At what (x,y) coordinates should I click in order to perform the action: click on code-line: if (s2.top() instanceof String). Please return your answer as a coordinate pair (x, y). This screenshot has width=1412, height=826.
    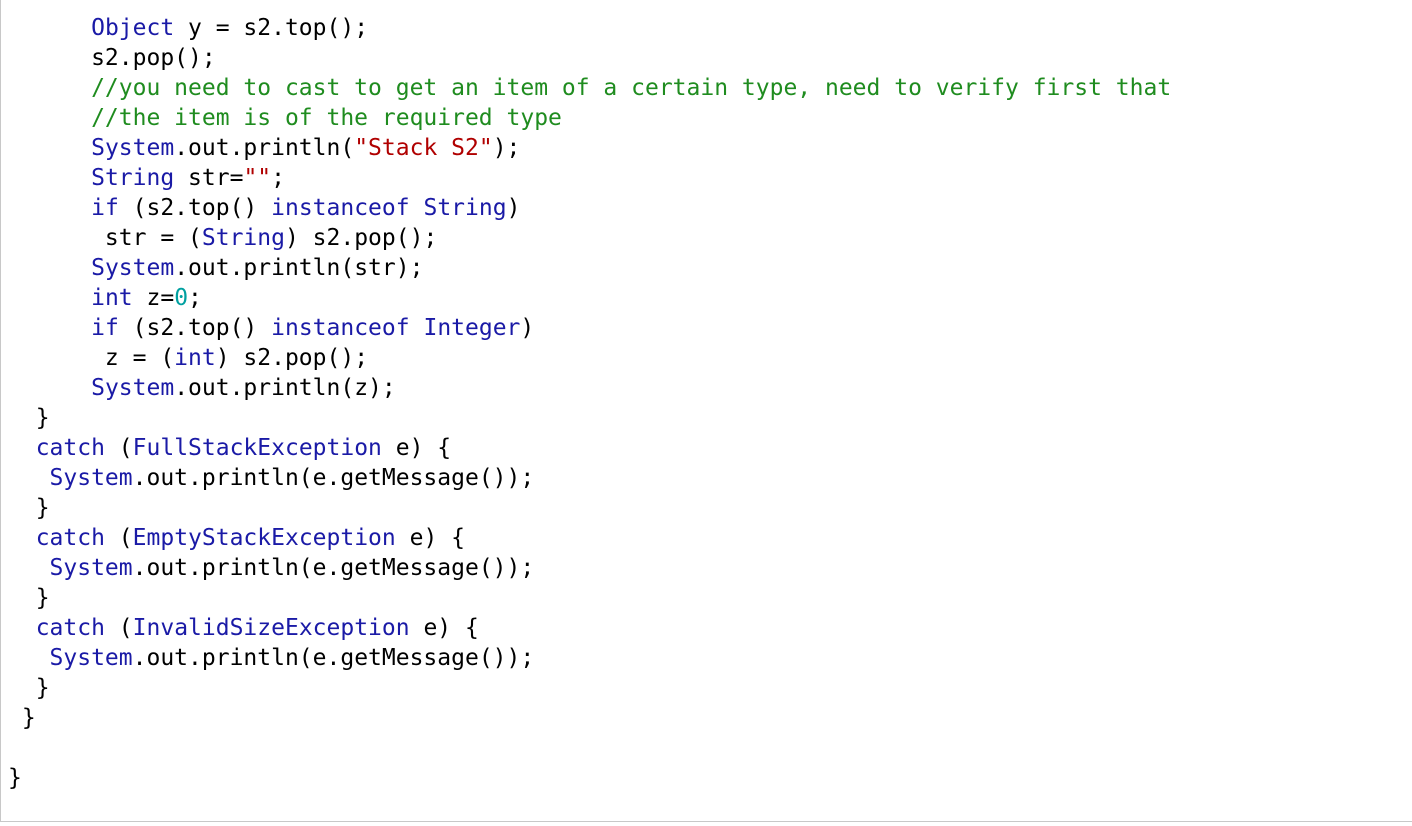
    Looking at the image, I should click on (589, 208).